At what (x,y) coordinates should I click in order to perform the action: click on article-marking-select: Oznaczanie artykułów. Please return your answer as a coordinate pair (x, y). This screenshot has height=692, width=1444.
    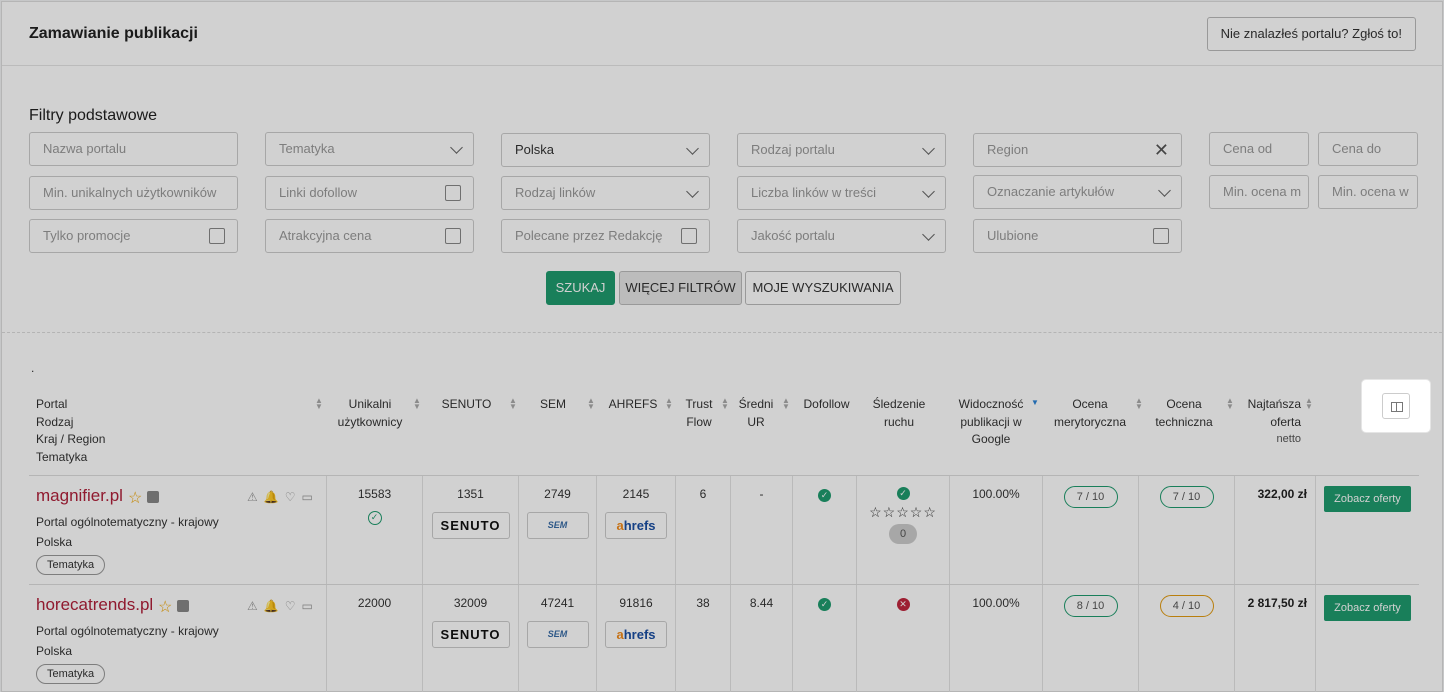
    Looking at the image, I should click on (1077, 192).